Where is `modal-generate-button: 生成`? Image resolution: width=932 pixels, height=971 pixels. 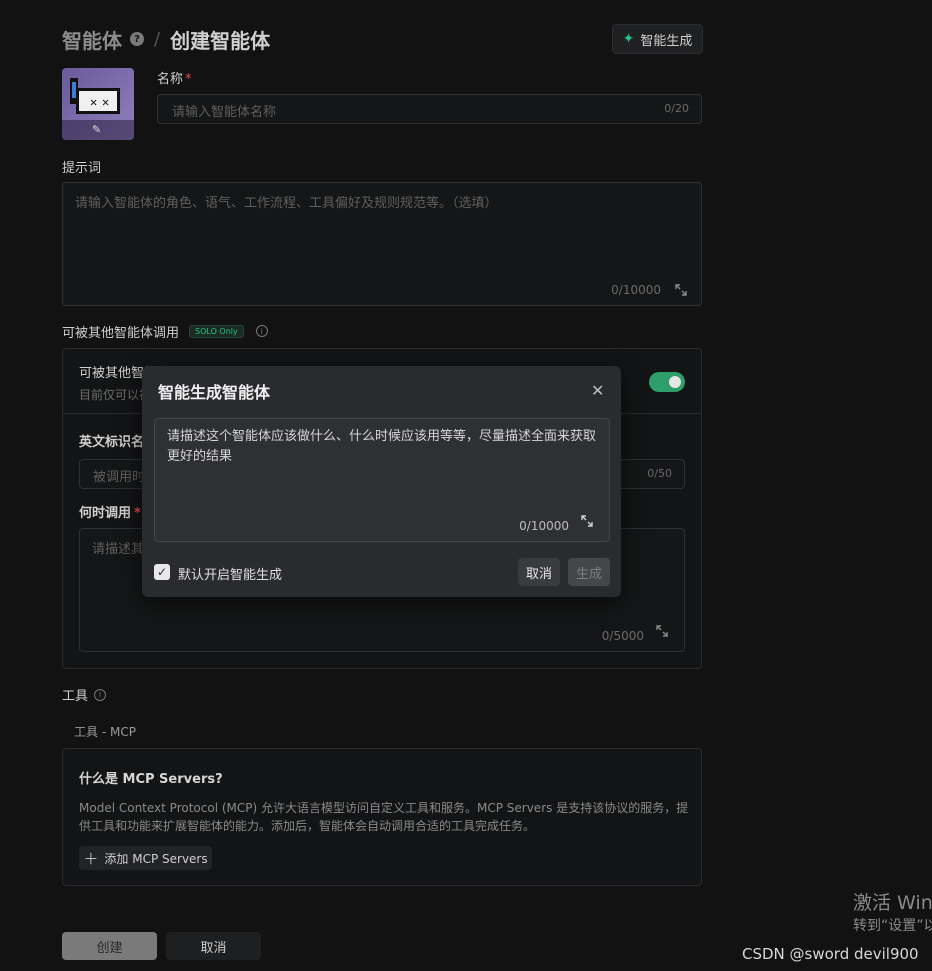
modal-generate-button: 生成 is located at coordinates (589, 572).